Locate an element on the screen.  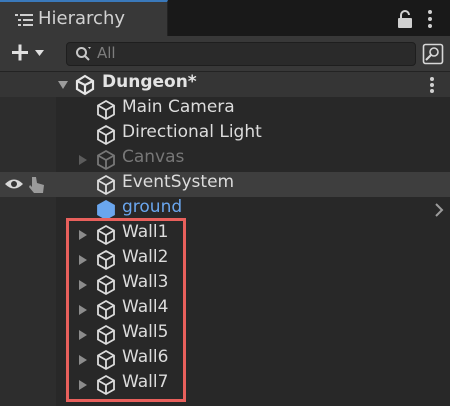
hierarchy-item: Directional Light is located at coordinates (225, 134).